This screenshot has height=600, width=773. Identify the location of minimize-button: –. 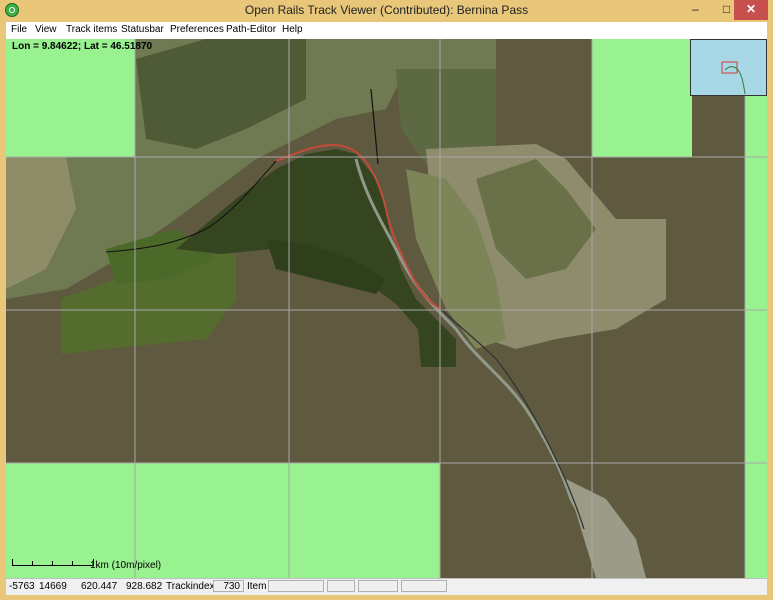
(695, 10).